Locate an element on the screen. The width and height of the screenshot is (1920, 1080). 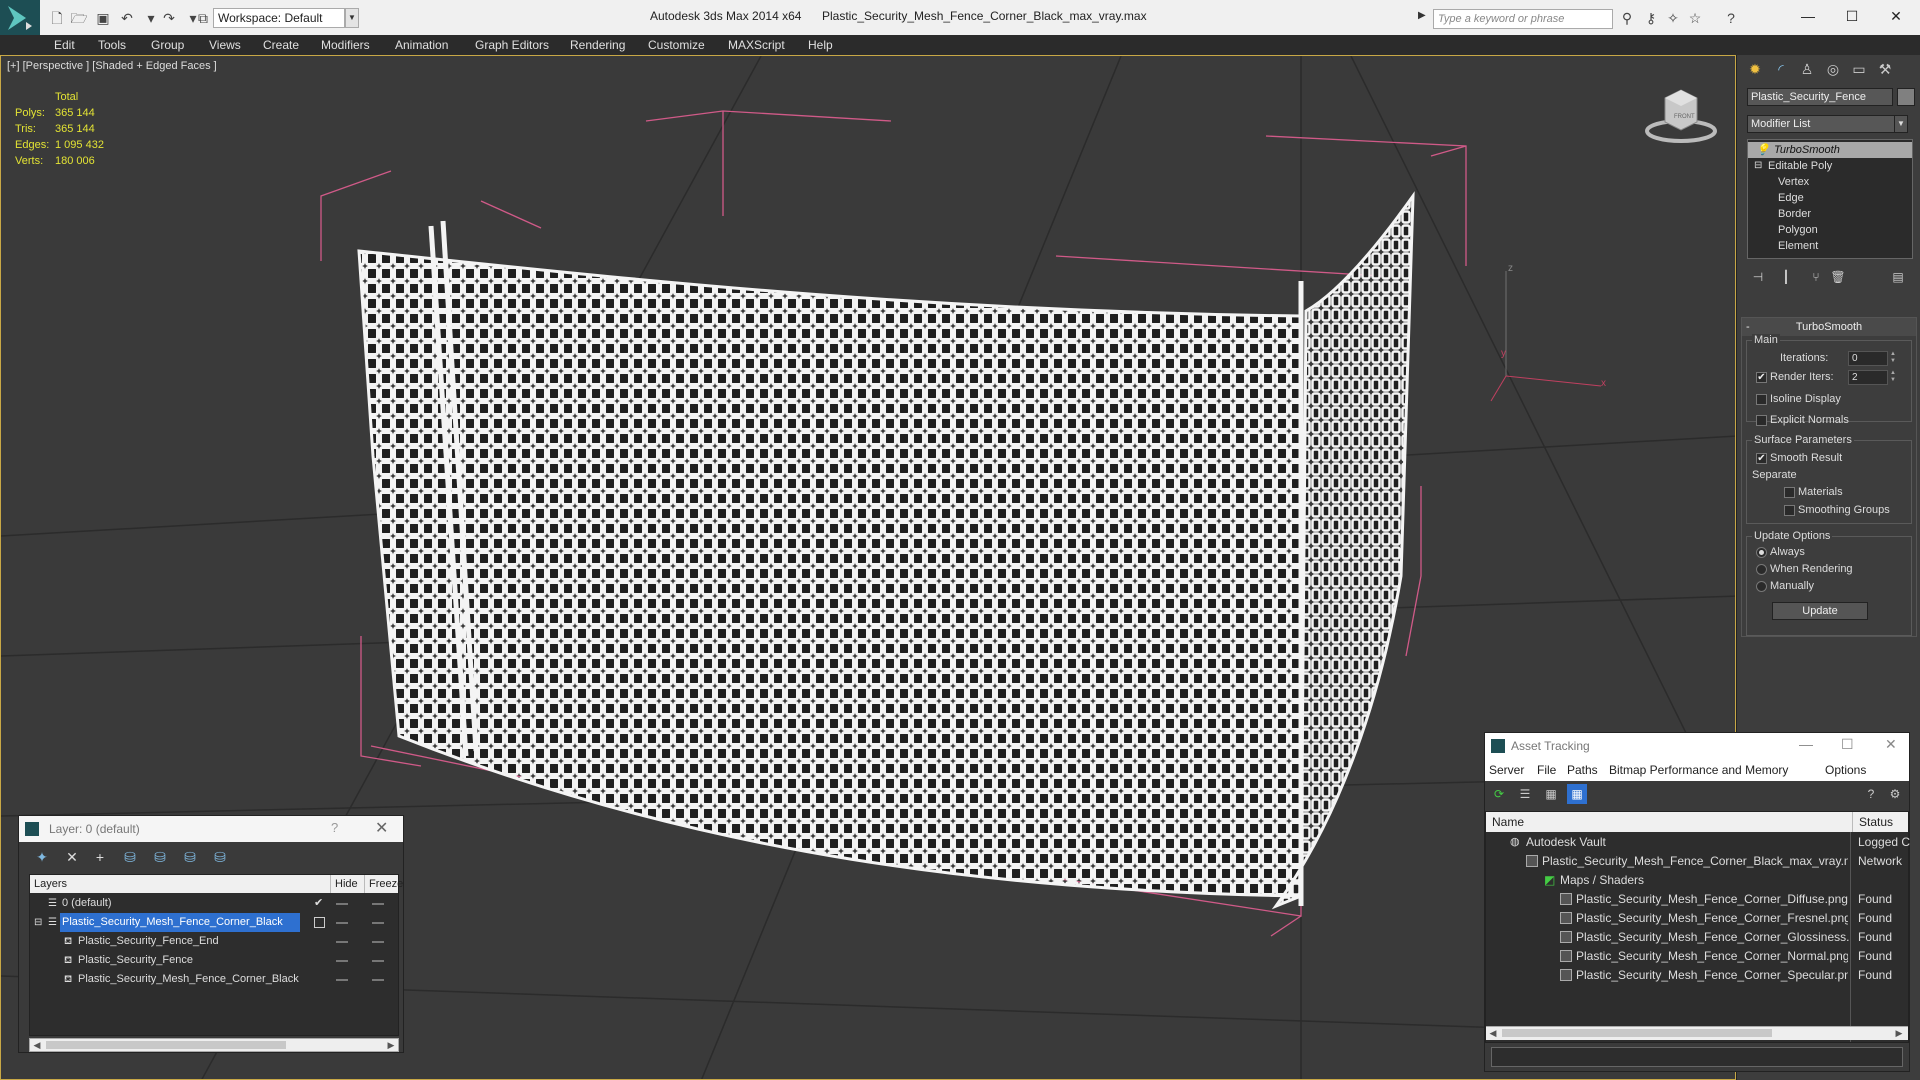
menu-help: Help is located at coordinates (820, 45).